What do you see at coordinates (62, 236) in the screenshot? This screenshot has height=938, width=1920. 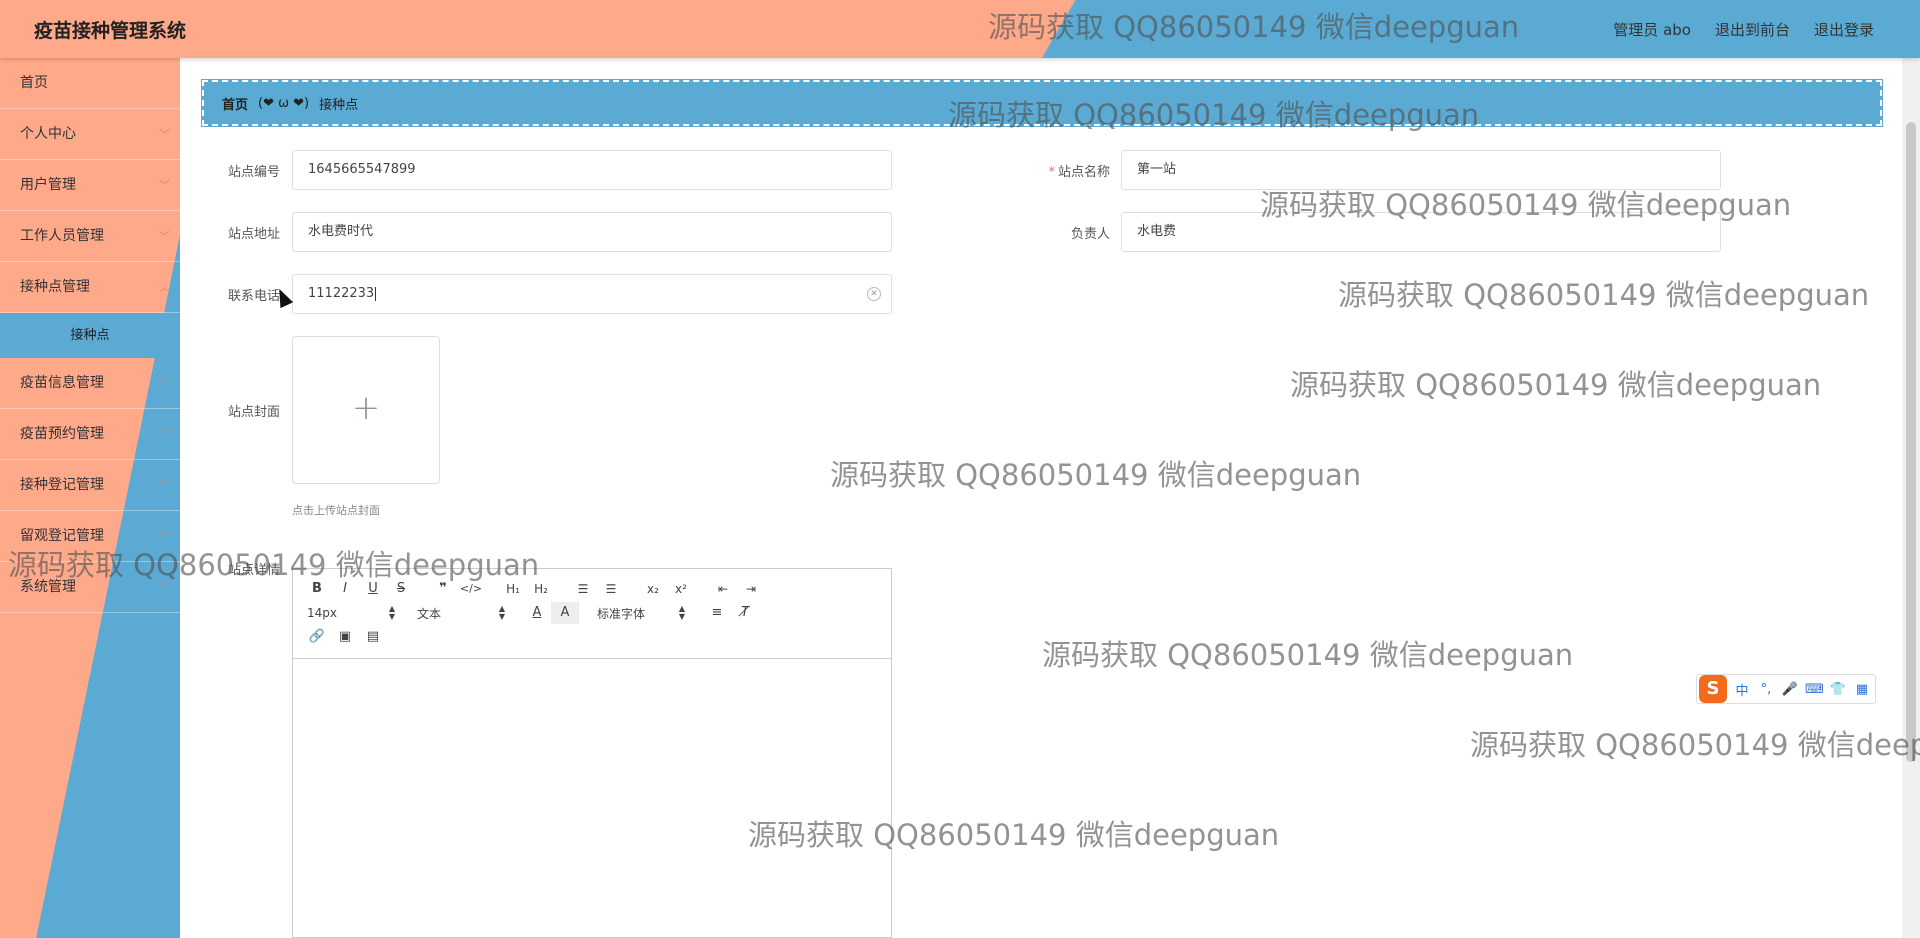 I see `sidebar-item-label: 工作人员管理` at bounding box center [62, 236].